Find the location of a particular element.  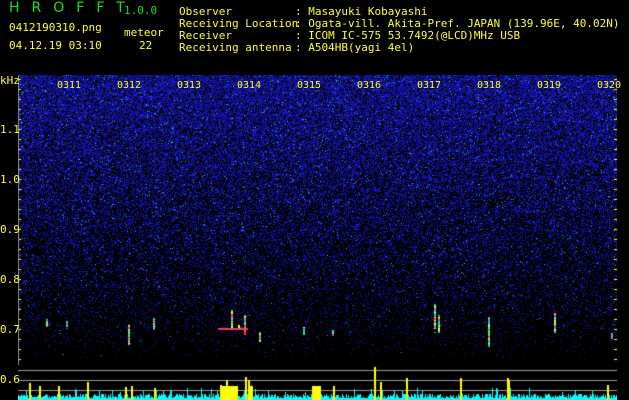

y-tick-label: 1.1 is located at coordinates (10, 129).